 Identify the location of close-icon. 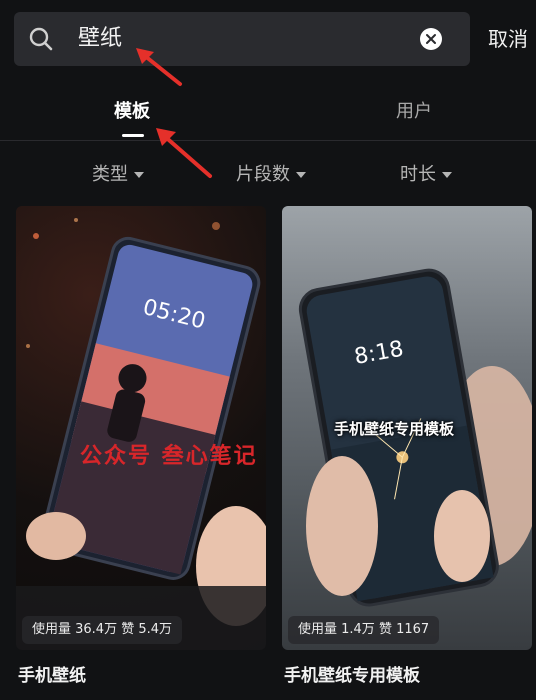
(431, 39).